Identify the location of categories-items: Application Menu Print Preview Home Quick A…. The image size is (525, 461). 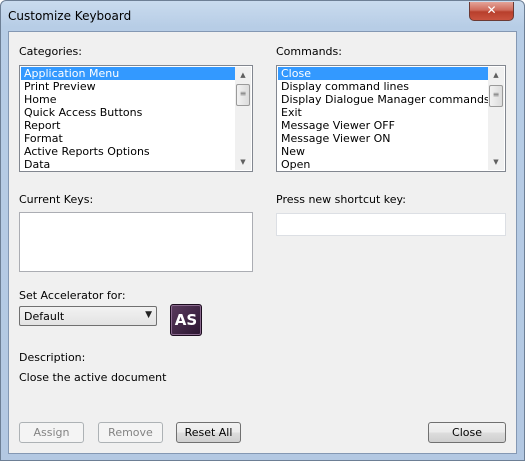
(128, 118).